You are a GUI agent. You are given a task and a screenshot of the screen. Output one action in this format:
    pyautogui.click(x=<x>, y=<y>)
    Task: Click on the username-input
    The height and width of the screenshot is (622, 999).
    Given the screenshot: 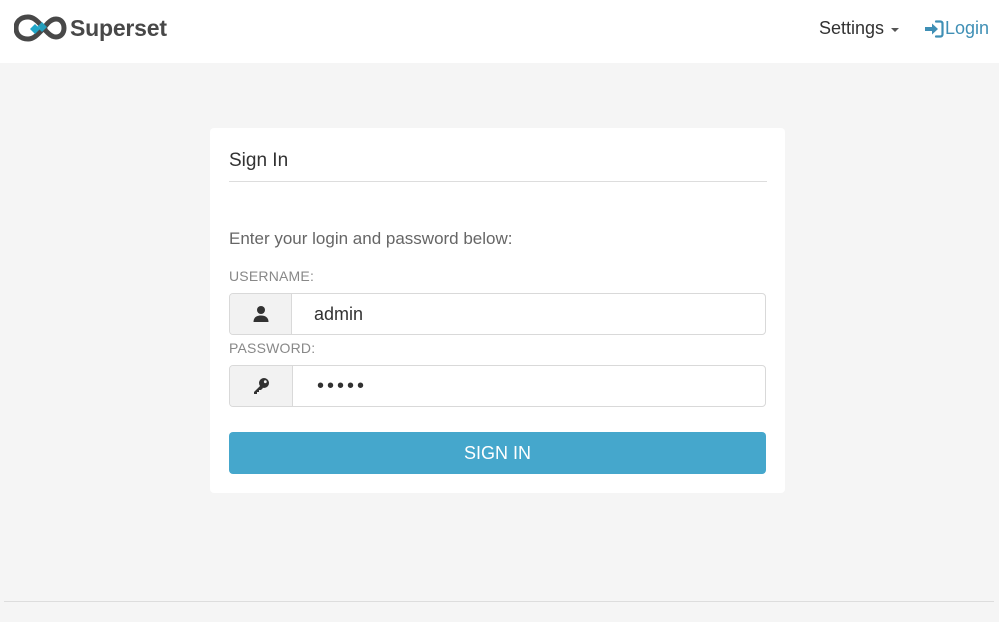 What is the action you would take?
    pyautogui.click(x=528, y=314)
    